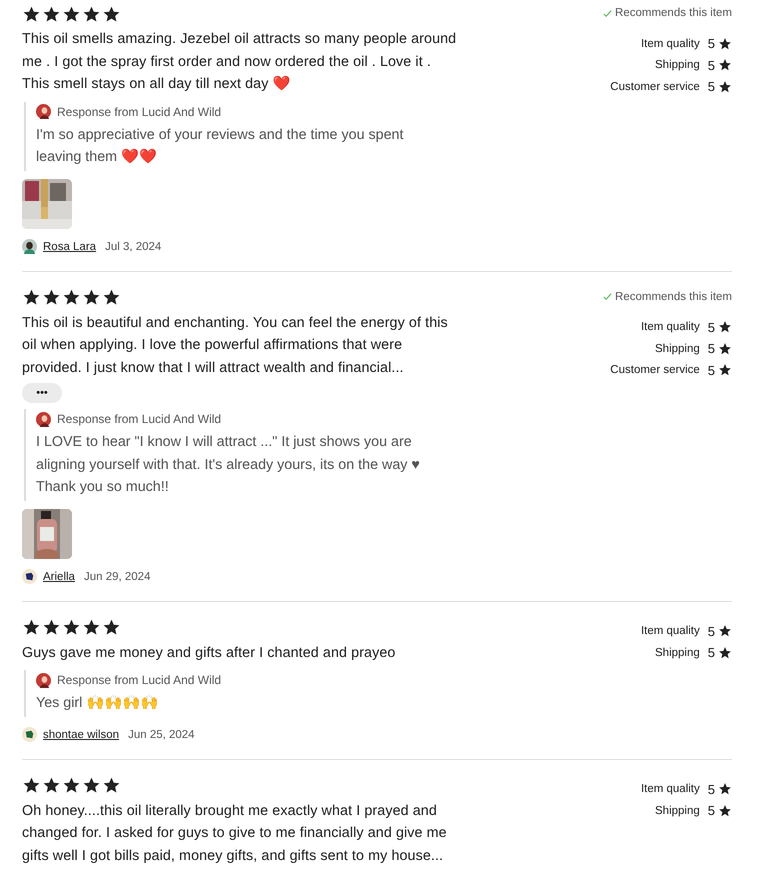 This screenshot has height=874, width=774. Describe the element at coordinates (240, 62) in the screenshot. I see `review-text: This oil smells amazing. Jezebel oil attracts so many people around me . I got the spray first order and now ordered the oil . Love it . This smell stays on all day till next day ❤` at that location.